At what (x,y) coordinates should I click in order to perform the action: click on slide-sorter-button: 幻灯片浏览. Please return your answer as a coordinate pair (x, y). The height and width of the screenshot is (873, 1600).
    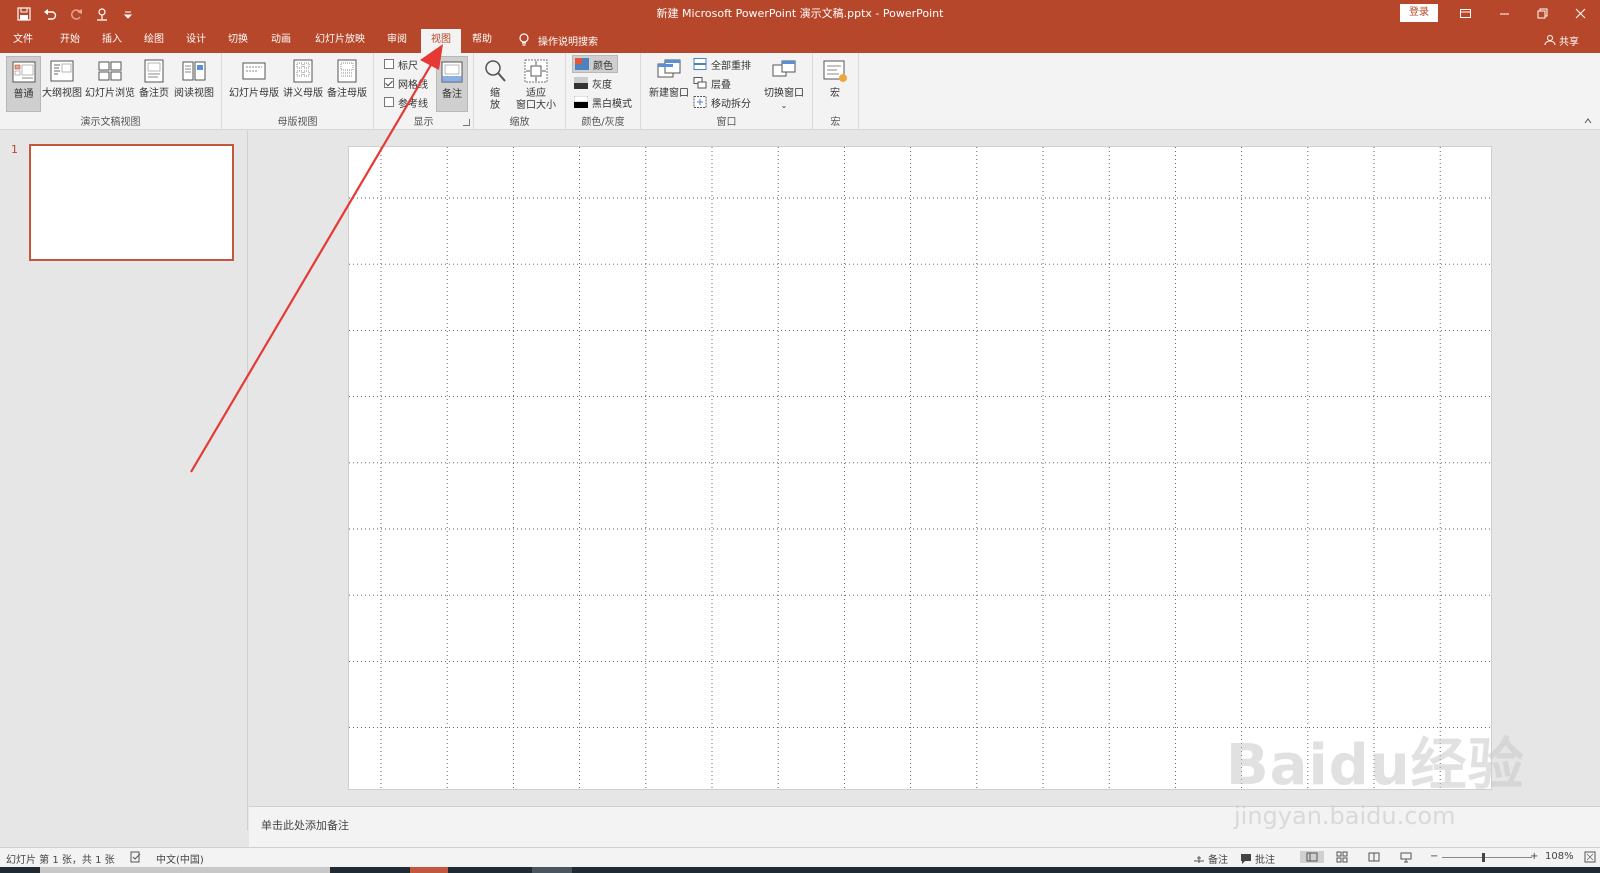
    Looking at the image, I should click on (110, 84).